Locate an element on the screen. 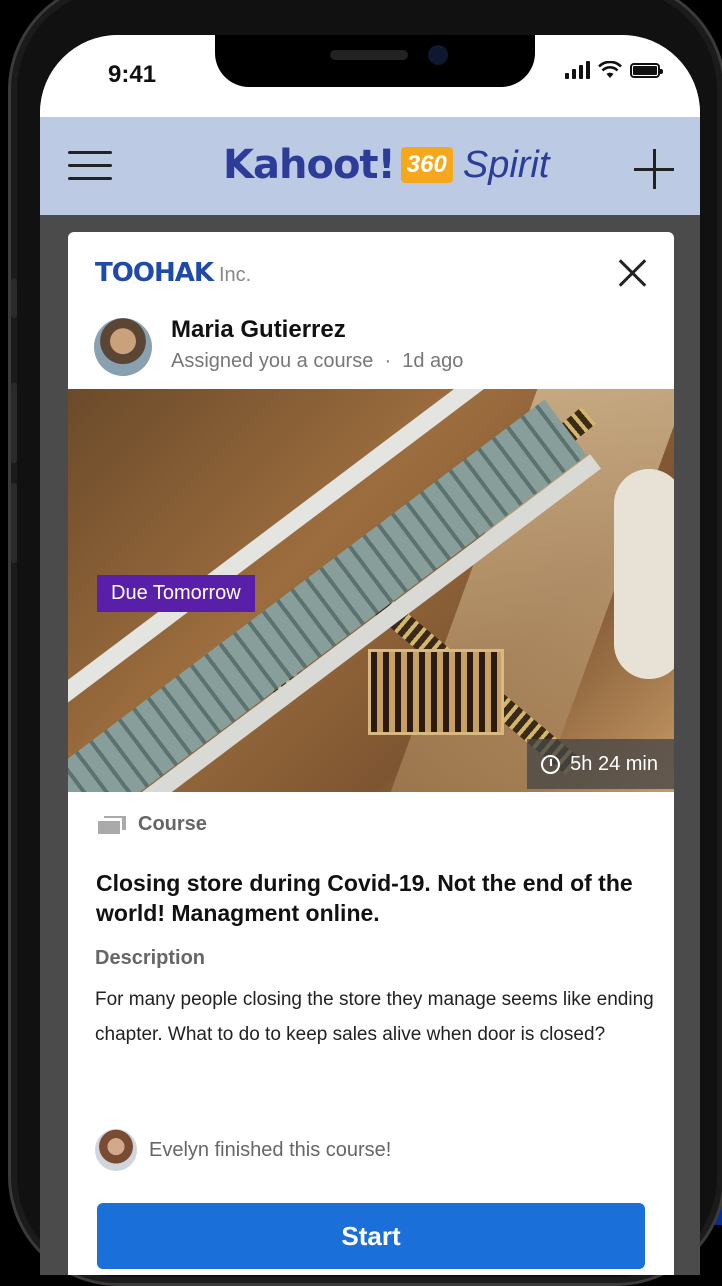  app-header: Kahoot! 360 Spirit is located at coordinates (370, 166).